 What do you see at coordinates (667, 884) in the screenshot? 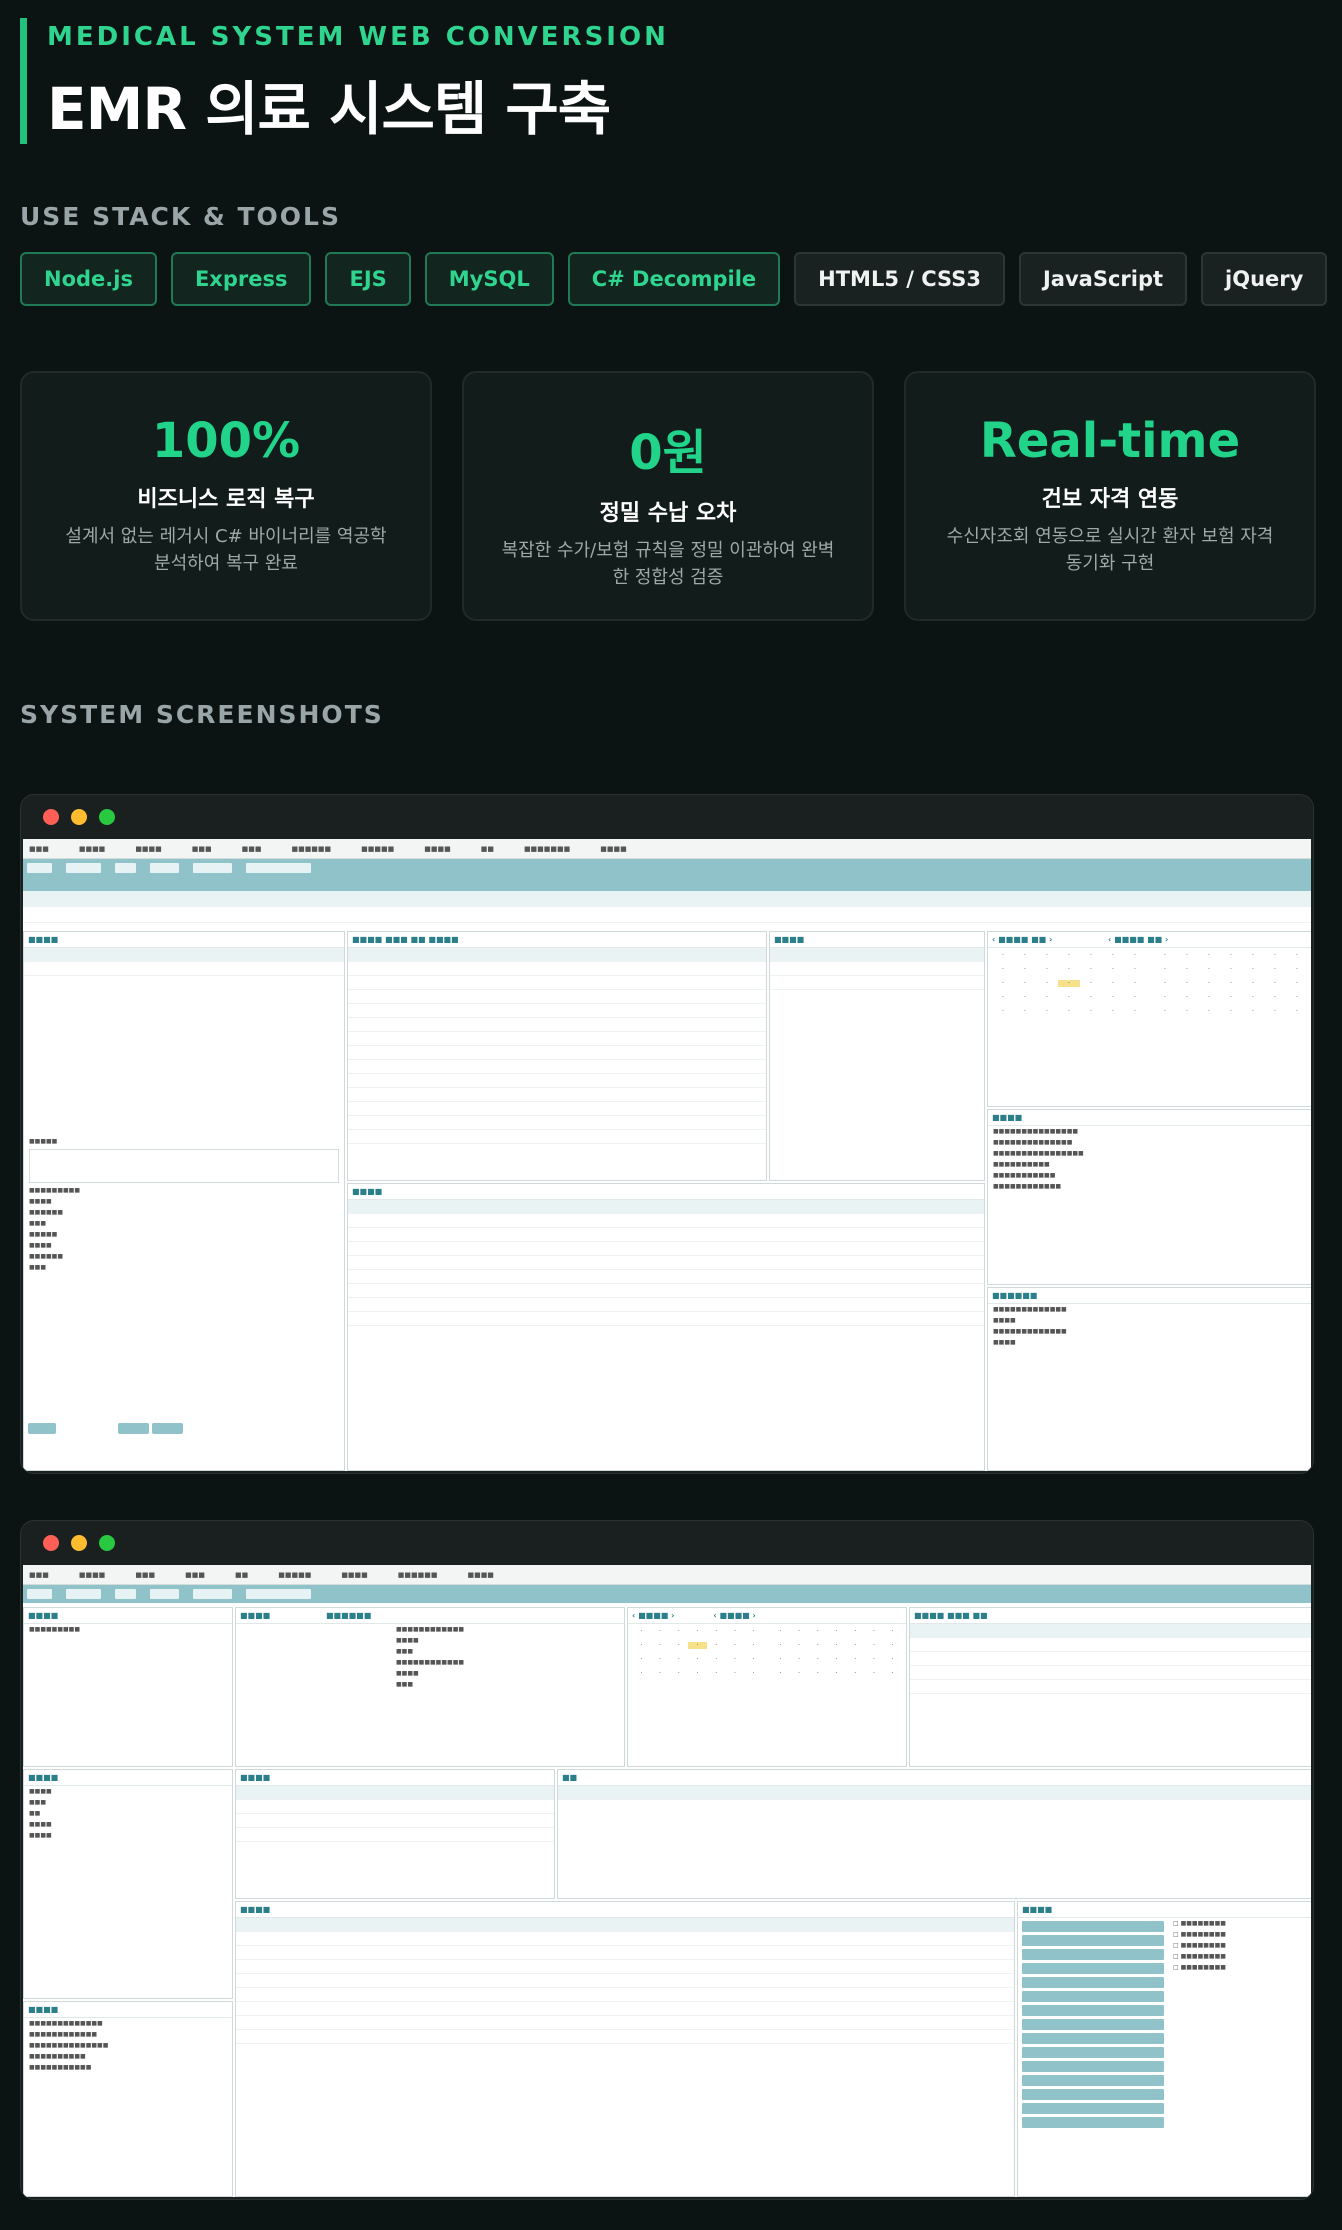
I see `emr-section-strip` at bounding box center [667, 884].